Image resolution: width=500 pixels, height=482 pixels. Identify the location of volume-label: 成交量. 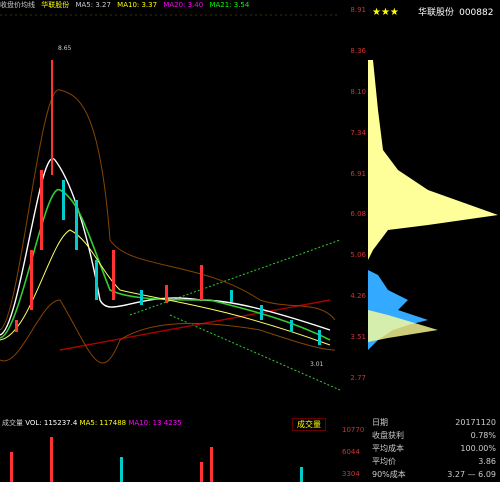
(12, 423).